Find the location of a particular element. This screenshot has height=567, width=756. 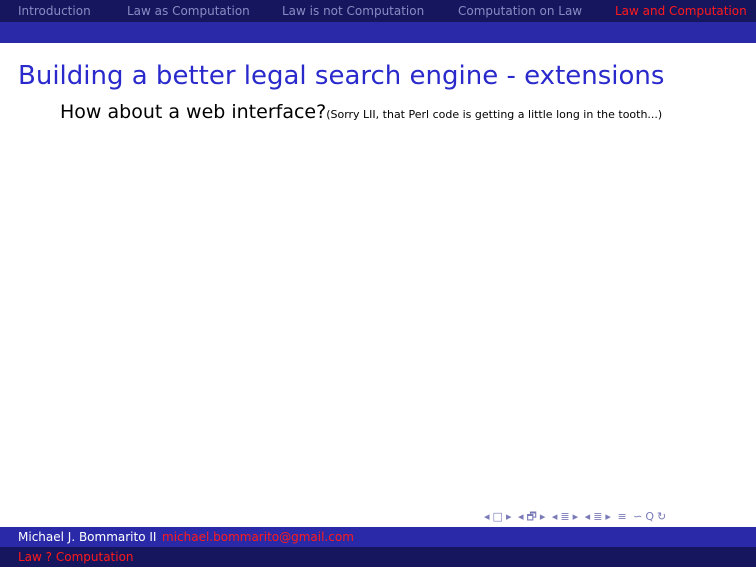

next-section-icon: ▸ is located at coordinates (576, 516).